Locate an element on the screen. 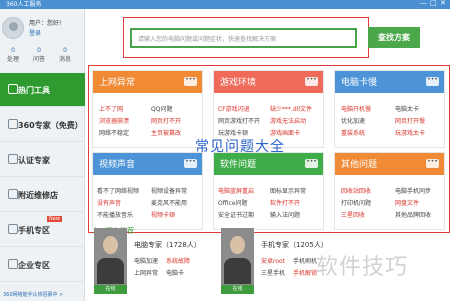 The height and width of the screenshot is (301, 450). new-badge: New is located at coordinates (54, 219).